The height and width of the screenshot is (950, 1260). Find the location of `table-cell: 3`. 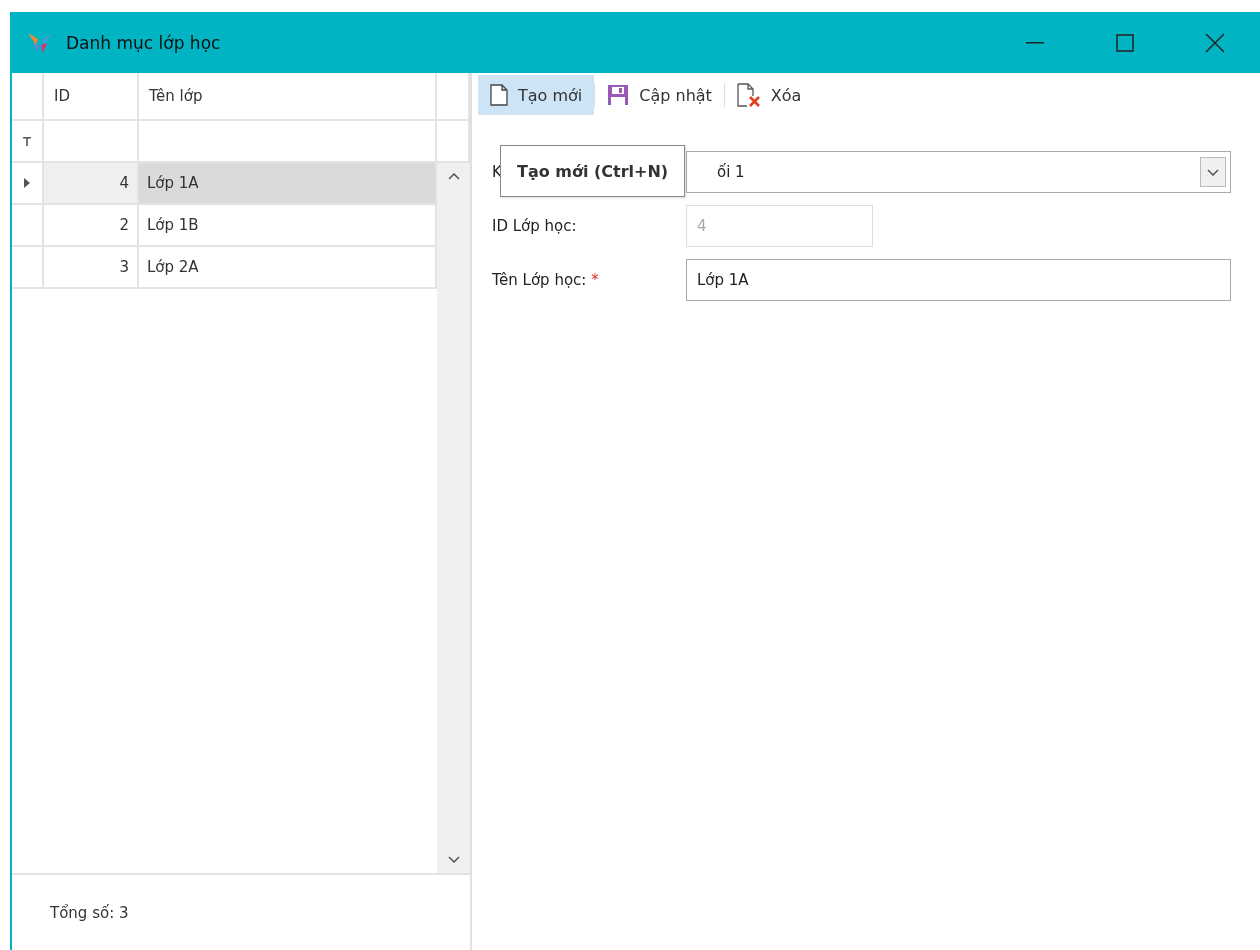

table-cell: 3 is located at coordinates (91, 268).